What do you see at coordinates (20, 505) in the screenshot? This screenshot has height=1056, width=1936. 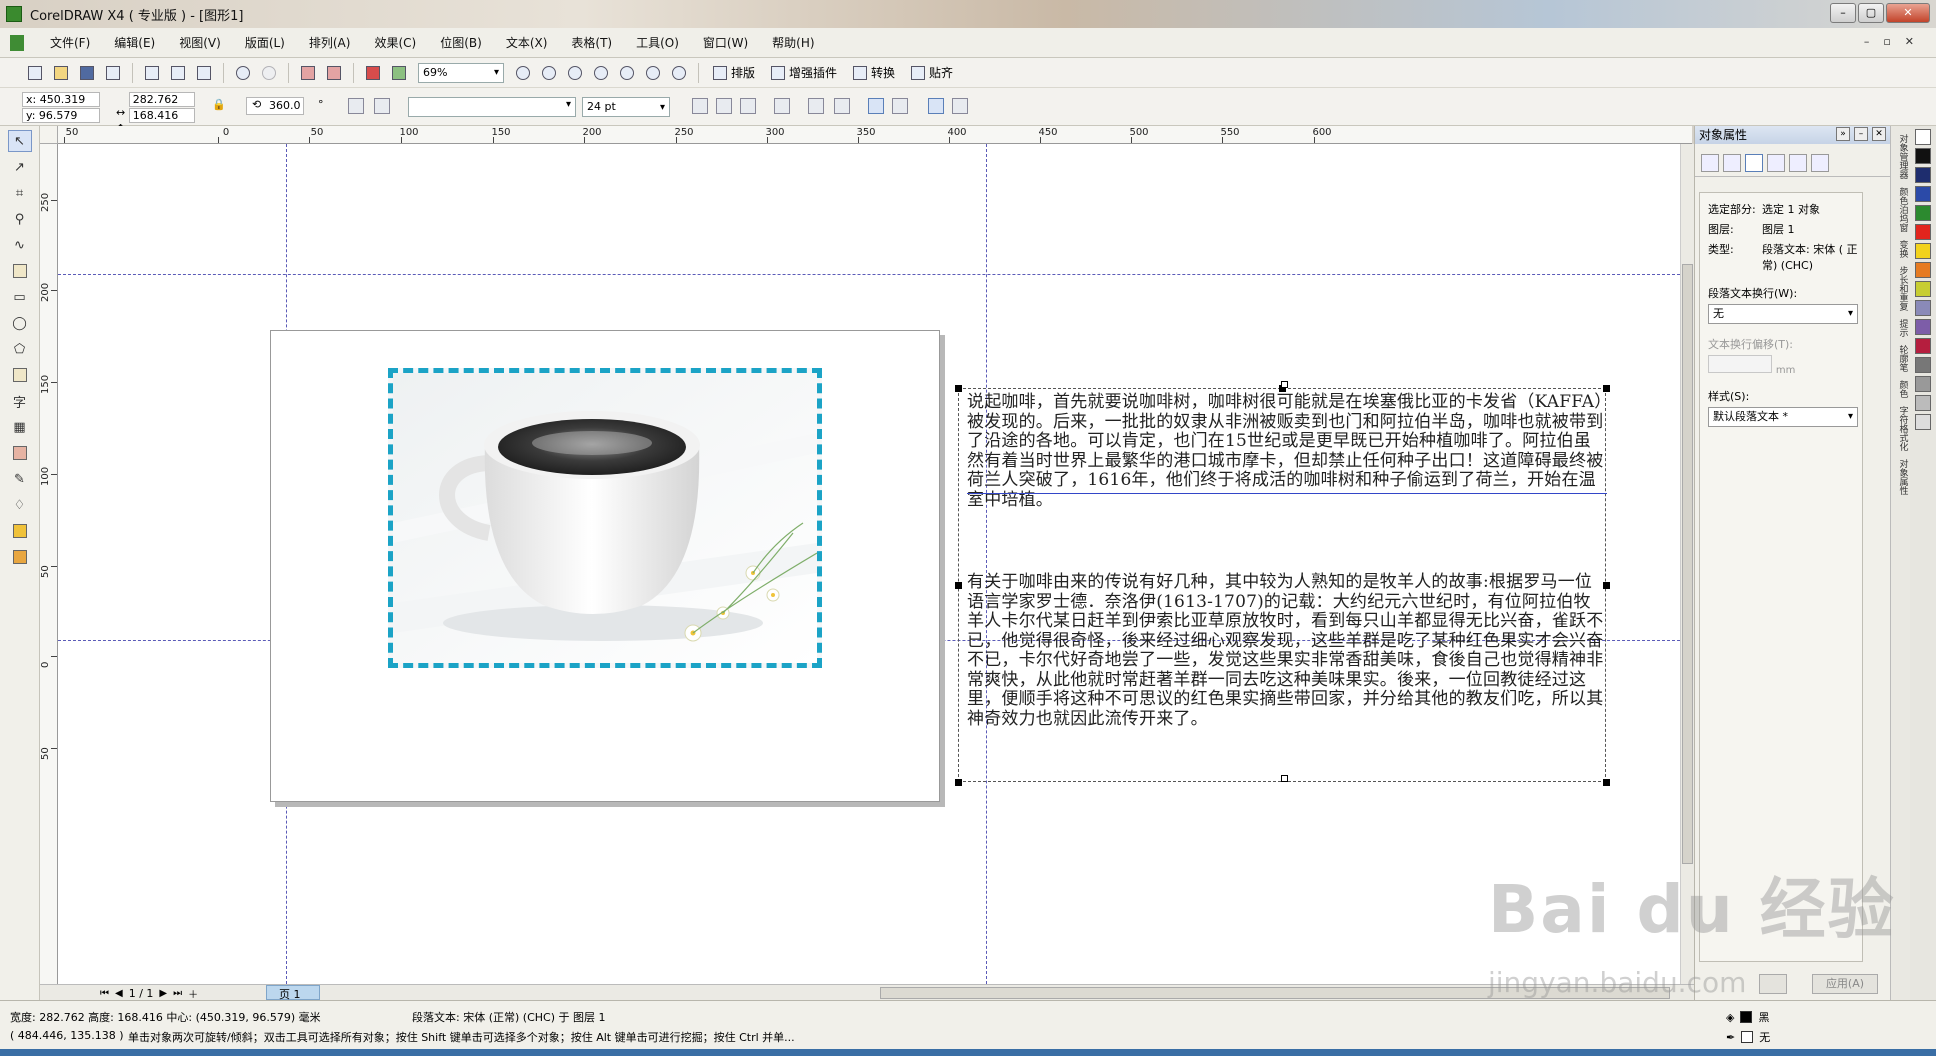 I see `outline-tool: ♢` at bounding box center [20, 505].